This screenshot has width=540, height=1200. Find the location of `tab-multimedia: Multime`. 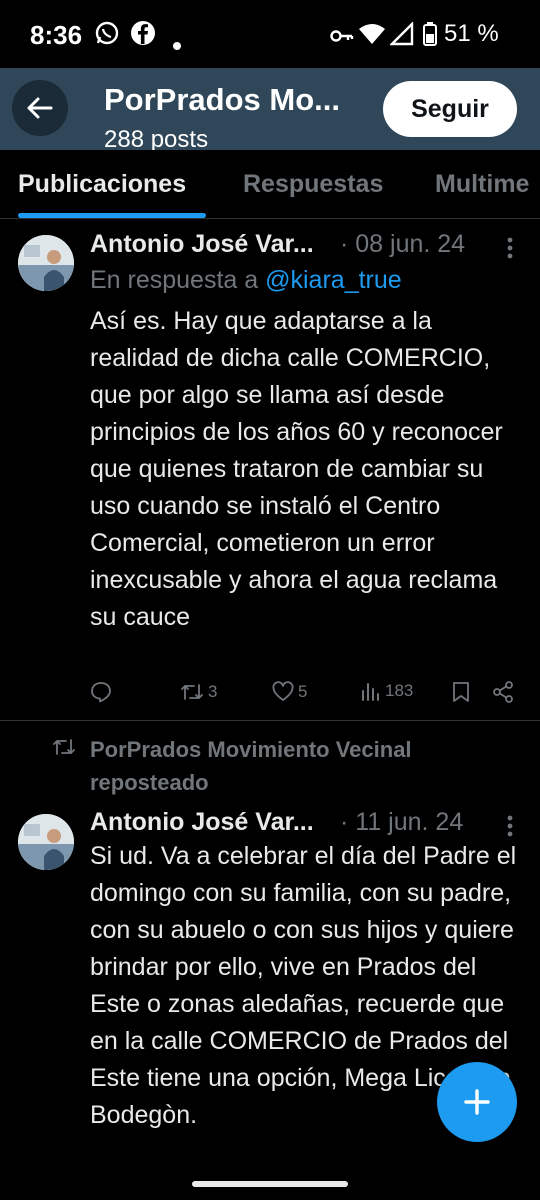

tab-multimedia: Multime is located at coordinates (482, 184).